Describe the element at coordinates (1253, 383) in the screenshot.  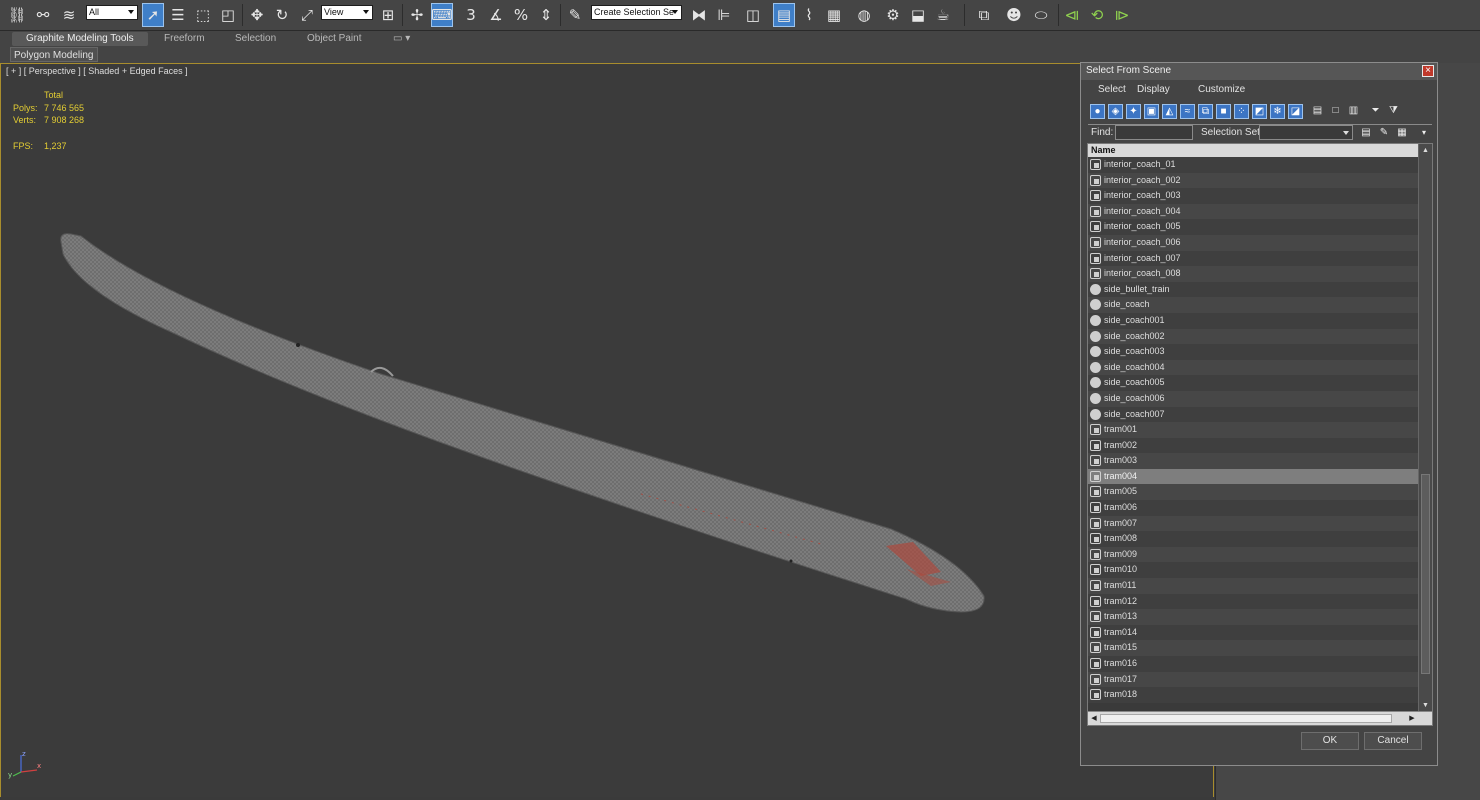
I see `list-item: side_coach005` at that location.